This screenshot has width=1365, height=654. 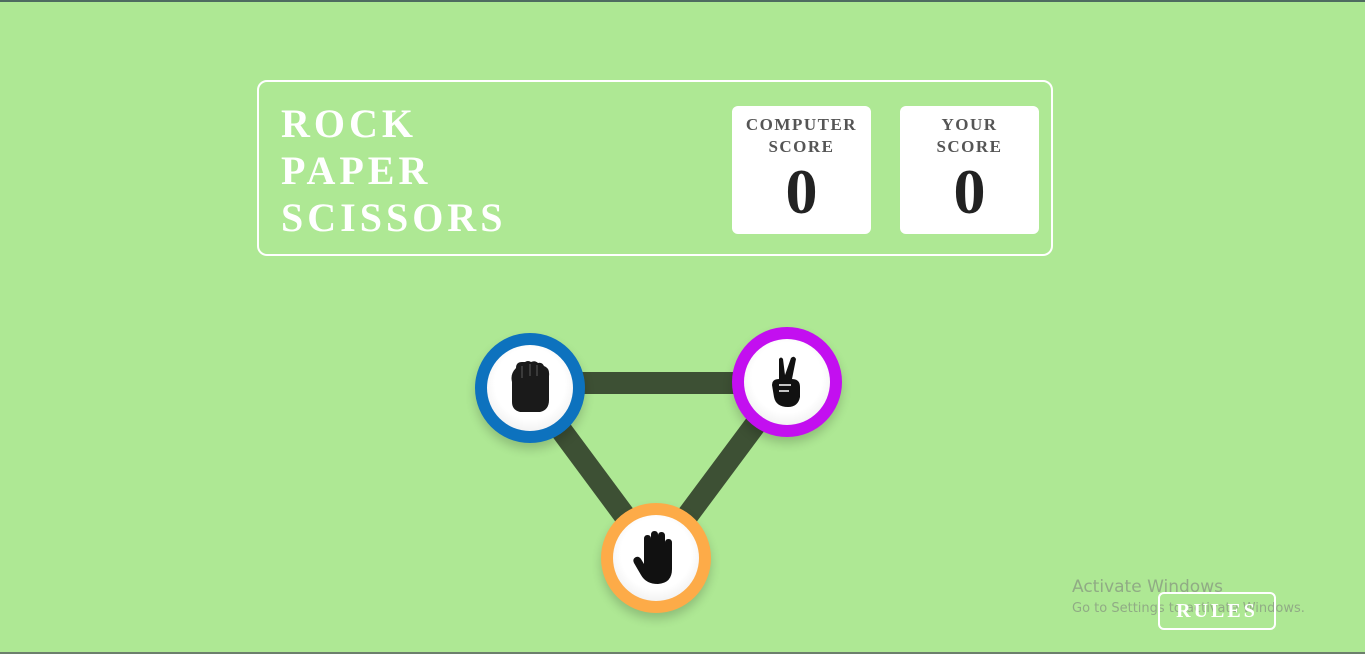 What do you see at coordinates (801, 191) in the screenshot?
I see `computer-score-value: 0` at bounding box center [801, 191].